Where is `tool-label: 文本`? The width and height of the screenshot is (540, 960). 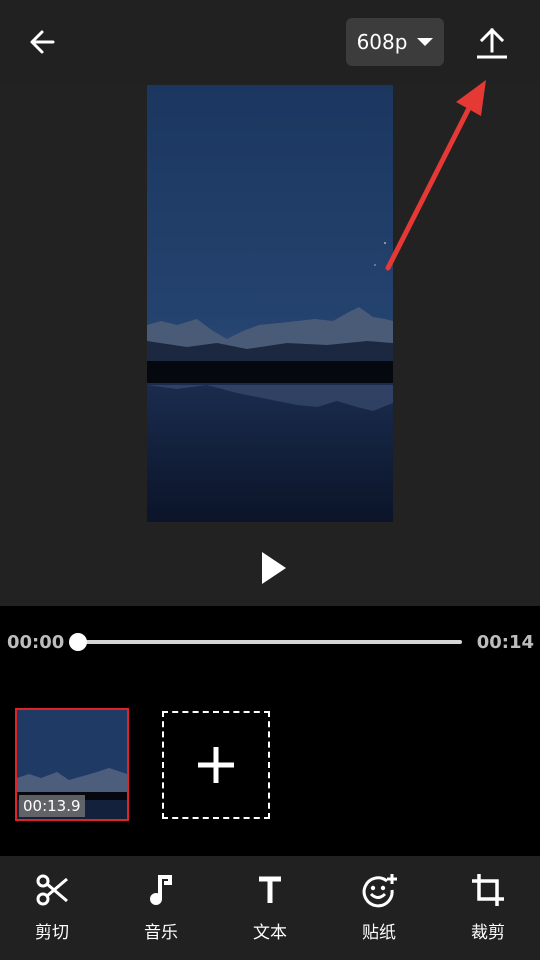 tool-label: 文本 is located at coordinates (270, 933).